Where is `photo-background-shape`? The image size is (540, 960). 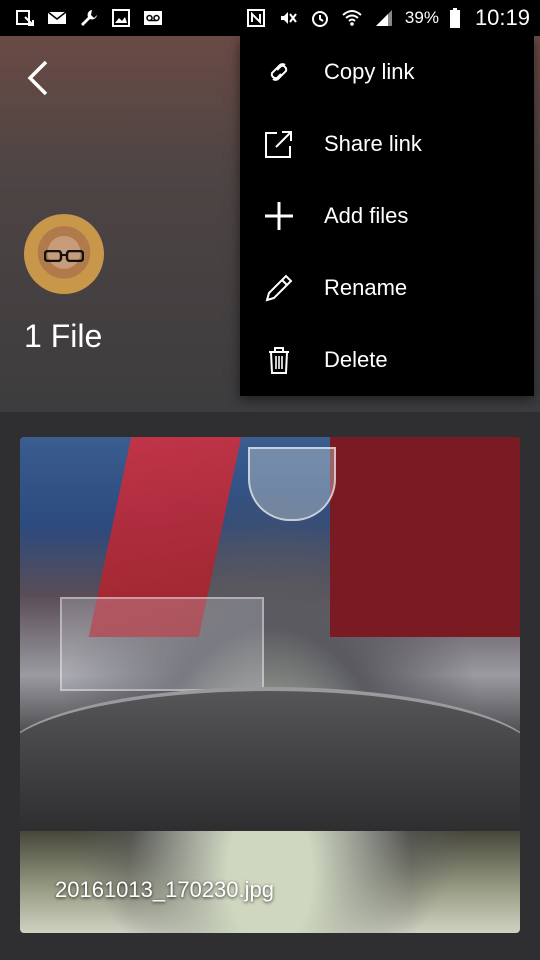 photo-background-shape is located at coordinates (425, 537).